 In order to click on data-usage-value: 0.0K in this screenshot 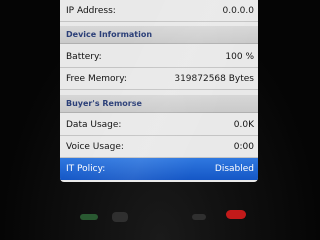, I will do `click(243, 124)`.